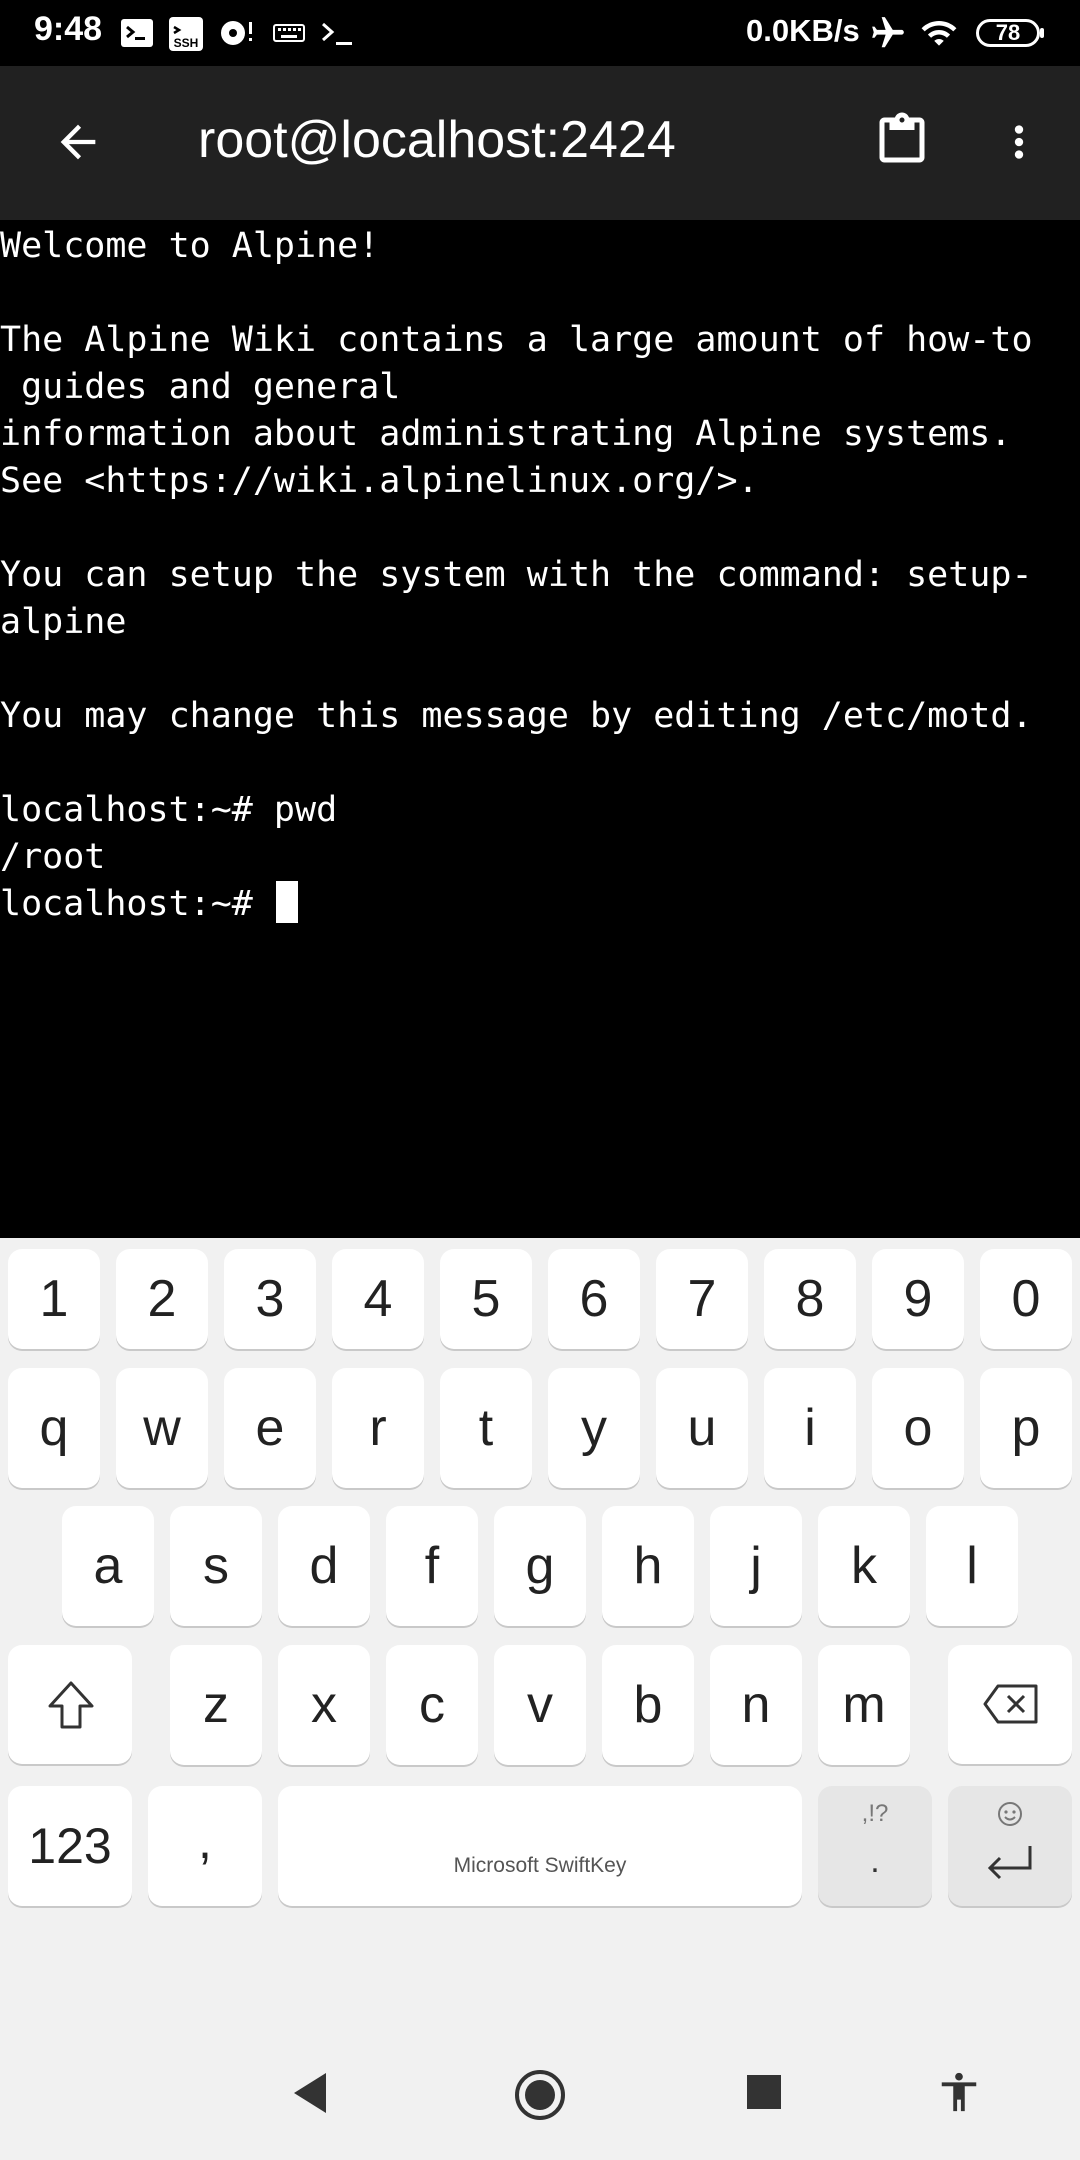  What do you see at coordinates (972, 1566) in the screenshot?
I see `key-l: l` at bounding box center [972, 1566].